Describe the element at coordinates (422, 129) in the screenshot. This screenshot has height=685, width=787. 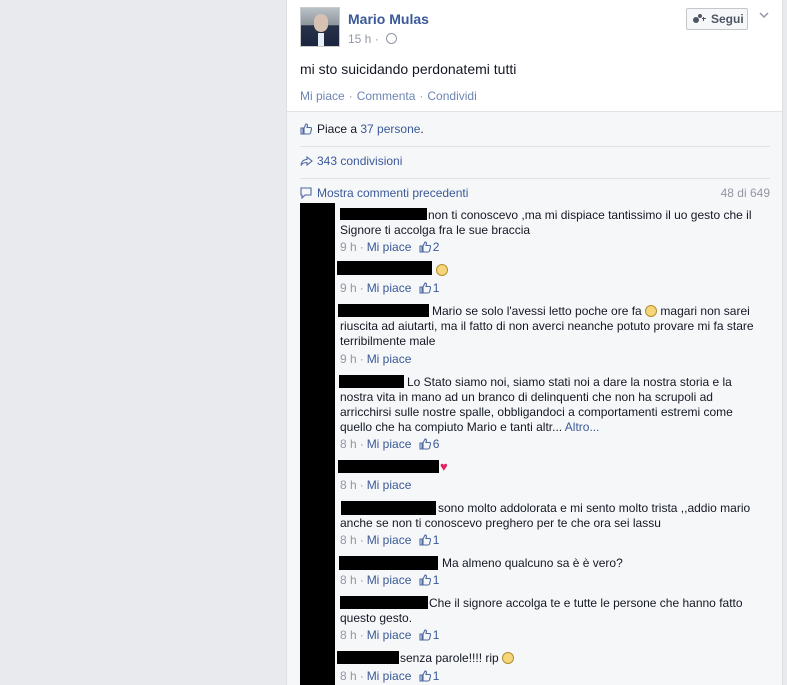
I see `likes-suffix: .` at that location.